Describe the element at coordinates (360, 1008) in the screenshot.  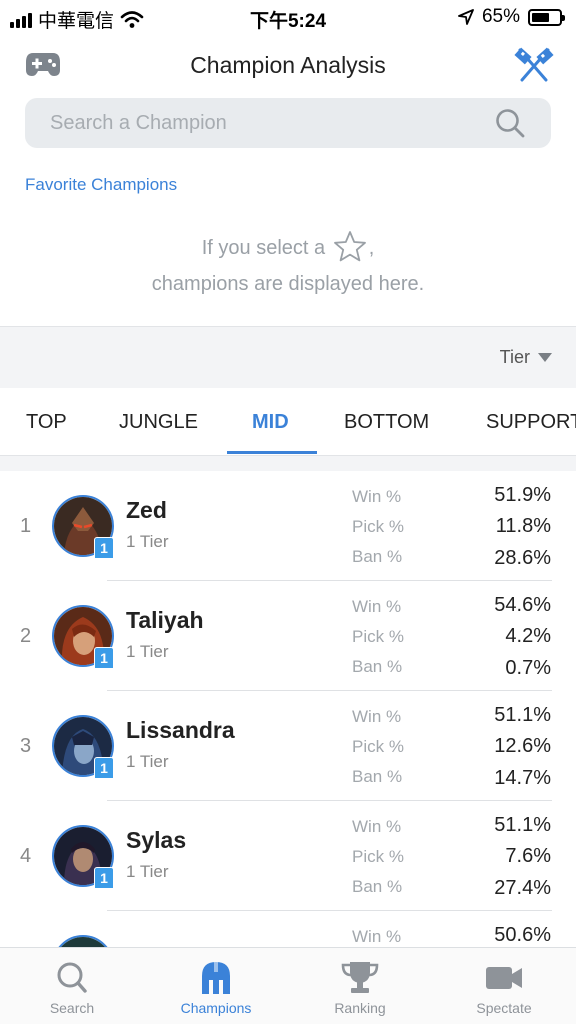
I see `nav-label: Ranking` at that location.